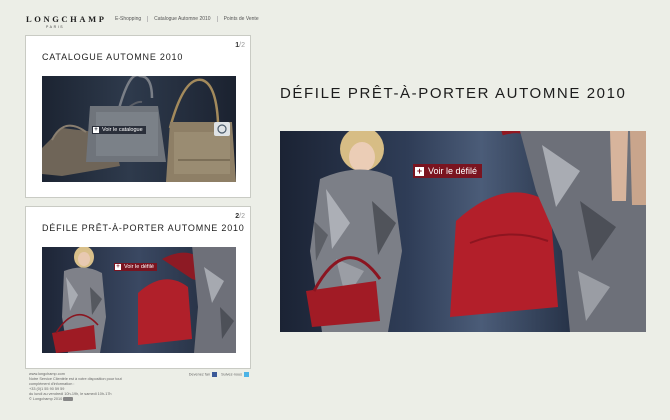 This screenshot has height=420, width=670. Describe the element at coordinates (203, 375) in the screenshot. I see `facebook-link: Devenez fan` at that location.